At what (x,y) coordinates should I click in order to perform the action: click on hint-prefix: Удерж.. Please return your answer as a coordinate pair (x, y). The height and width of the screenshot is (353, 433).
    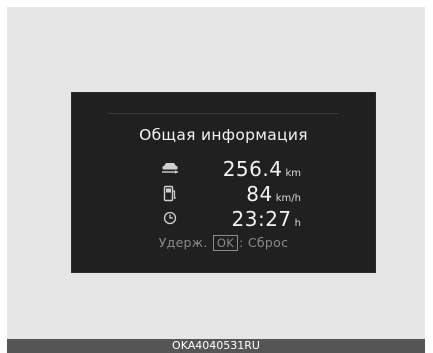
    Looking at the image, I should click on (183, 242).